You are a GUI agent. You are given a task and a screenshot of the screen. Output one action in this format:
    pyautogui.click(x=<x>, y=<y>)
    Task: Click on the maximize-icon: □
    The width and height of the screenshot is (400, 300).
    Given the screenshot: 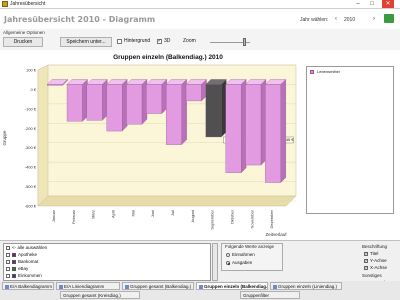 What is the action you would take?
    pyautogui.click(x=372, y=4)
    